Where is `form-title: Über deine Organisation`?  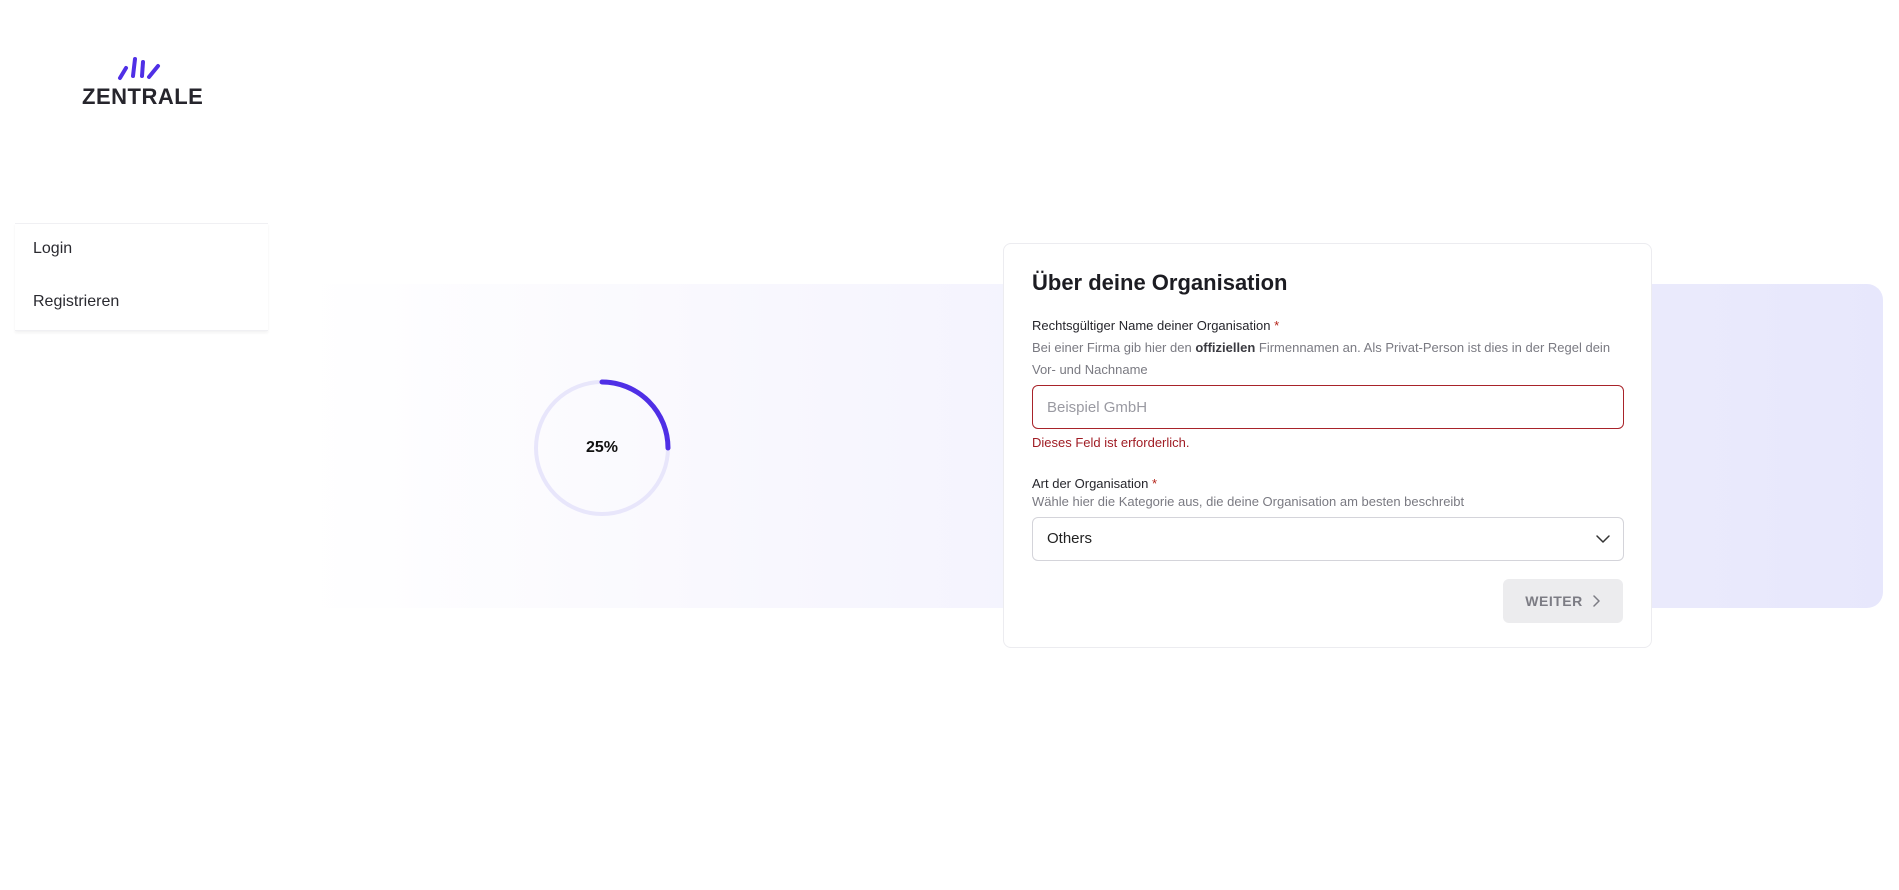 form-title: Über deine Organisation is located at coordinates (1160, 282).